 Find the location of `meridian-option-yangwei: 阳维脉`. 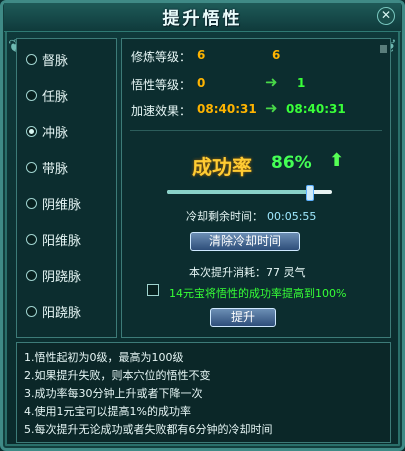

meridian-option-yangwei: 阳维脉 is located at coordinates (54, 239).